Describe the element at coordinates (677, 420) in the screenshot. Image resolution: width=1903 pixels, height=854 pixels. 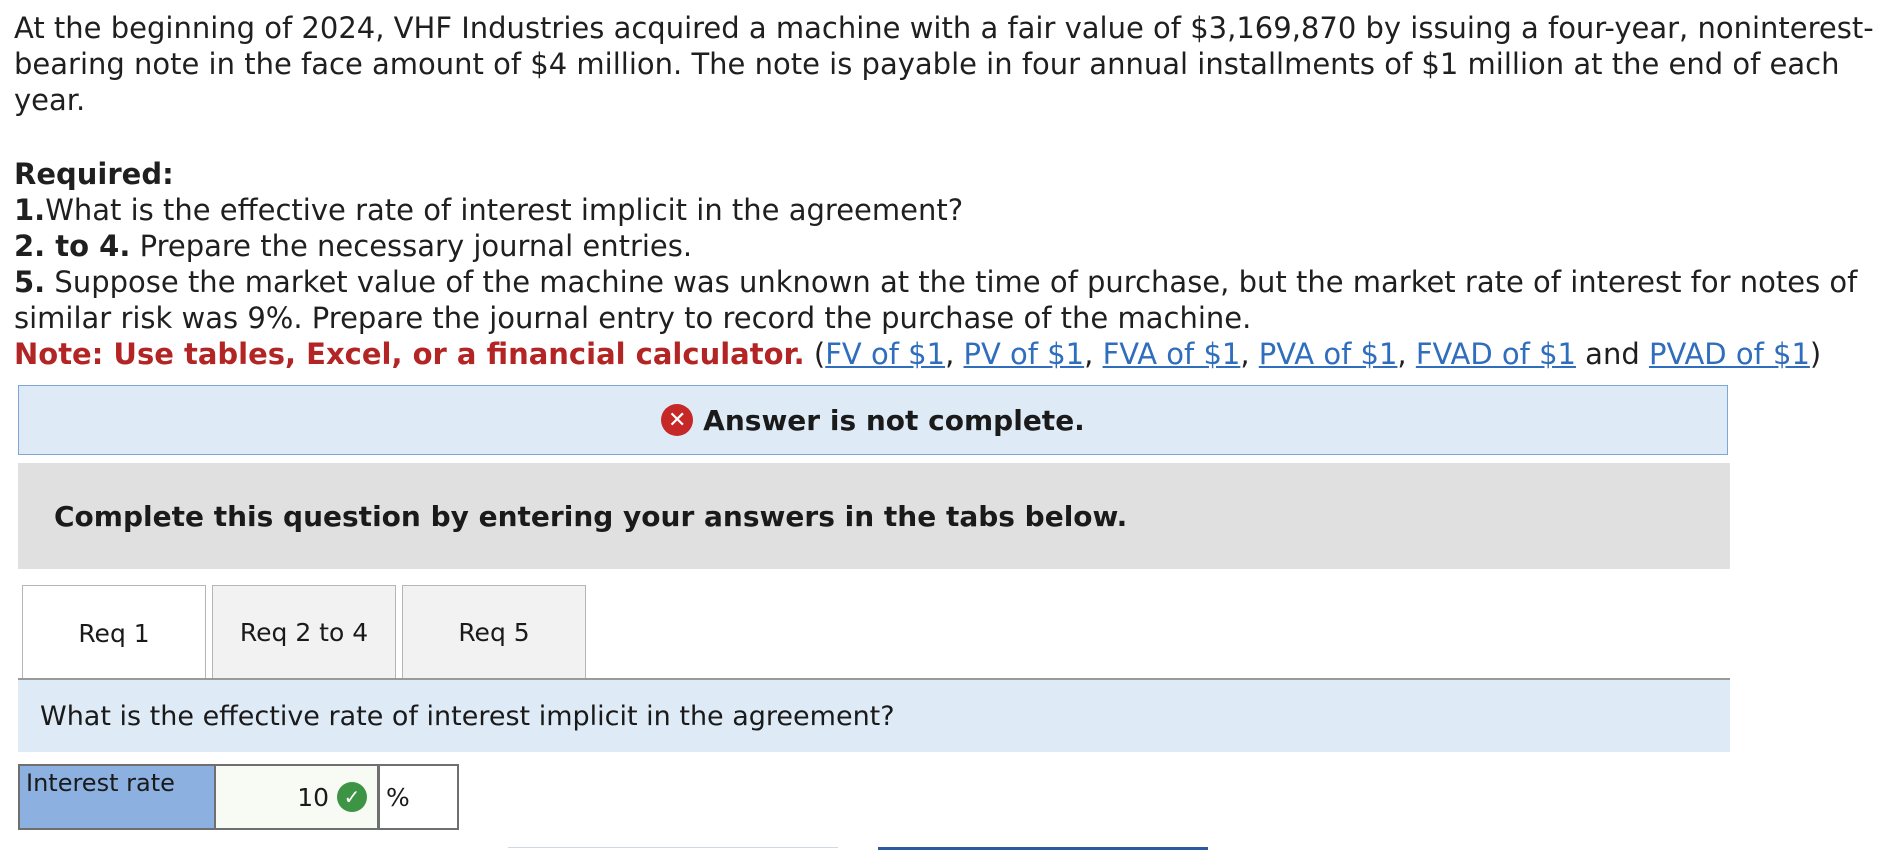
I see `x-circle-icon: ✕` at that location.